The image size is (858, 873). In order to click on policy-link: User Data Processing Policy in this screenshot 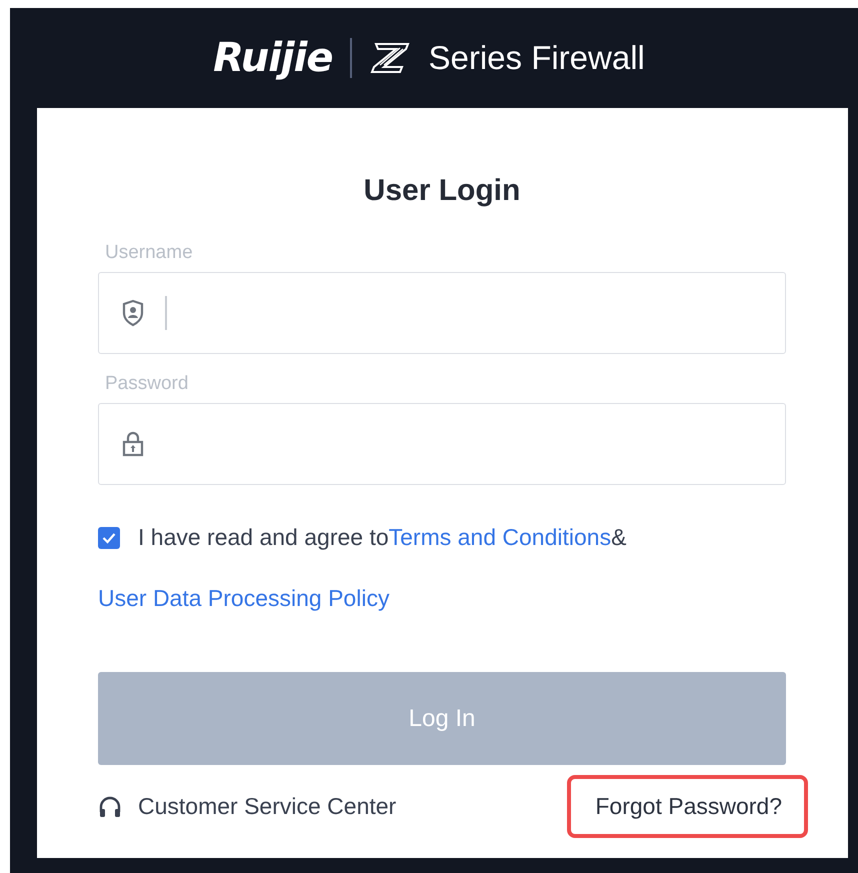, I will do `click(244, 598)`.